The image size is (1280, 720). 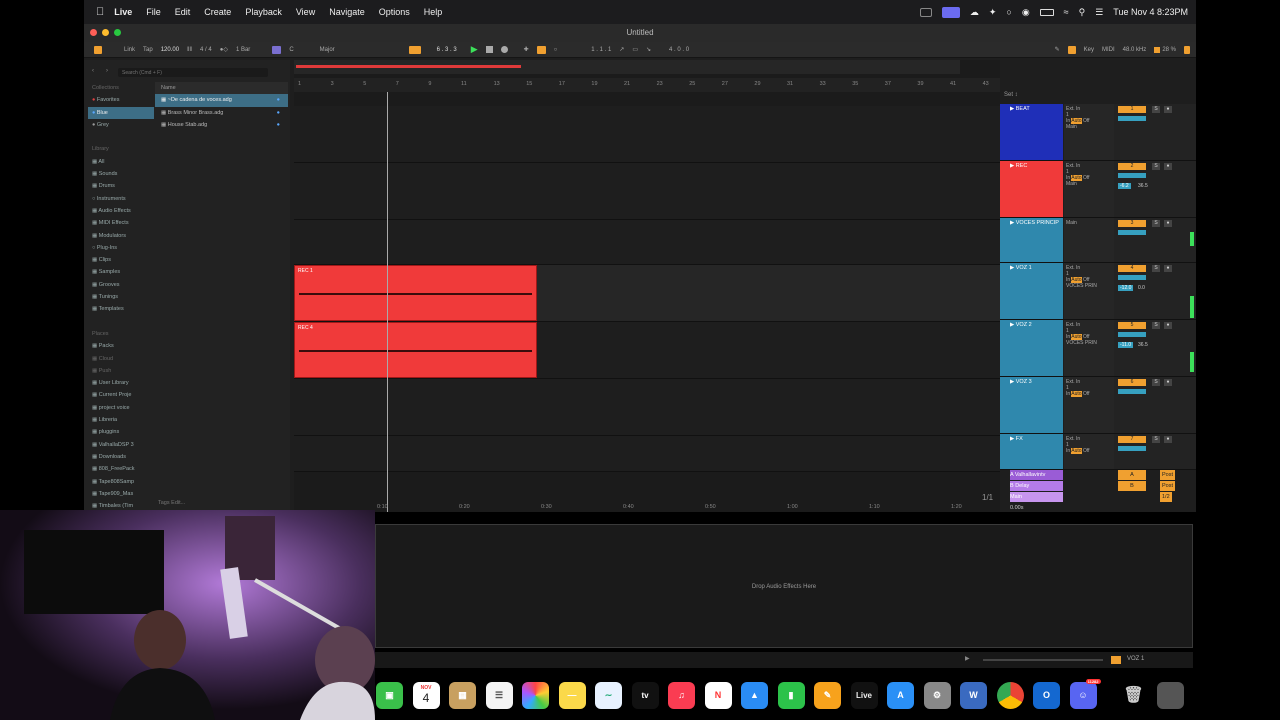 What do you see at coordinates (1132, 109) in the screenshot?
I see `track-activator: 1` at bounding box center [1132, 109].